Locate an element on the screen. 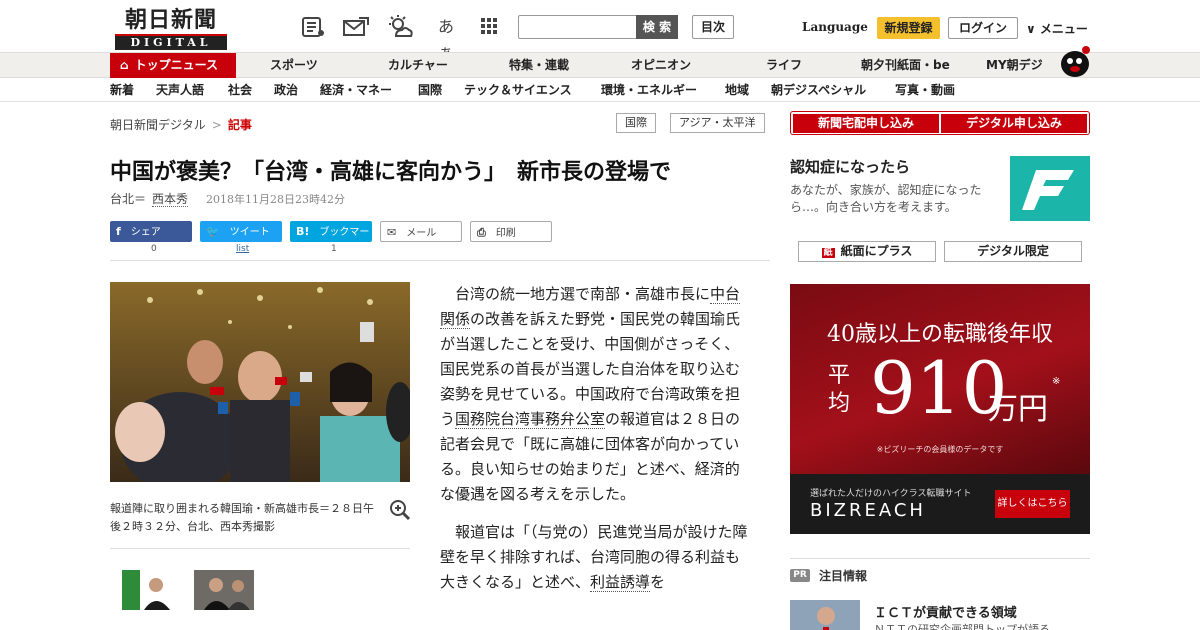 The width and height of the screenshot is (1200, 630). byline-author: 西本秀 is located at coordinates (170, 199).